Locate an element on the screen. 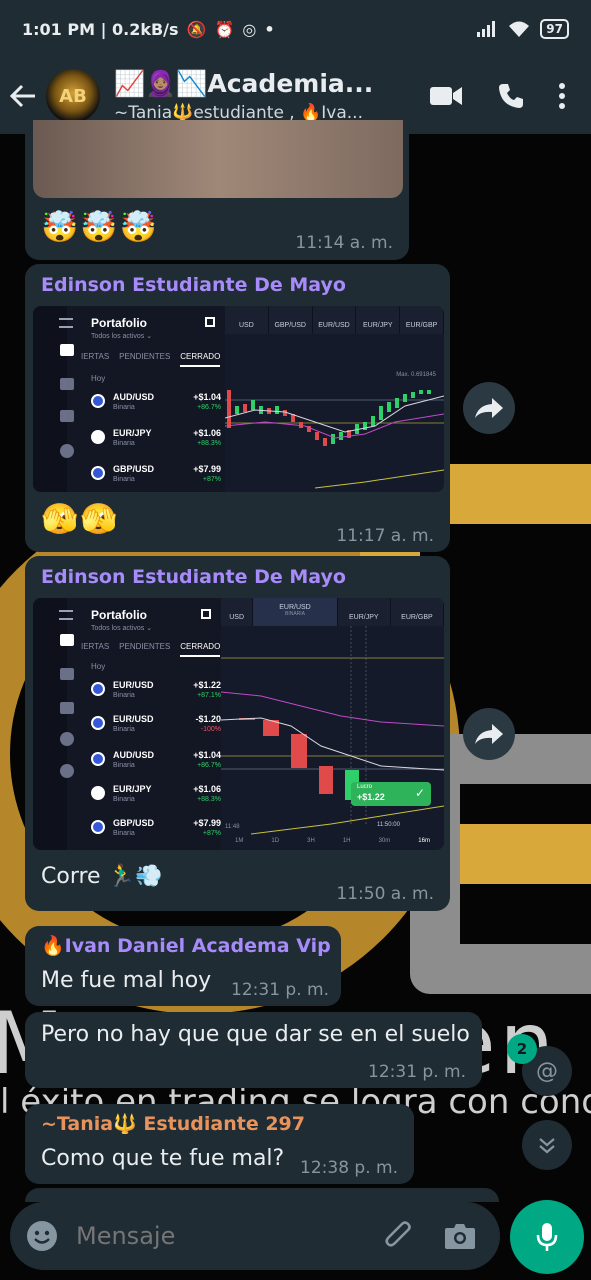  battery-icon: 97 is located at coordinates (554, 29).